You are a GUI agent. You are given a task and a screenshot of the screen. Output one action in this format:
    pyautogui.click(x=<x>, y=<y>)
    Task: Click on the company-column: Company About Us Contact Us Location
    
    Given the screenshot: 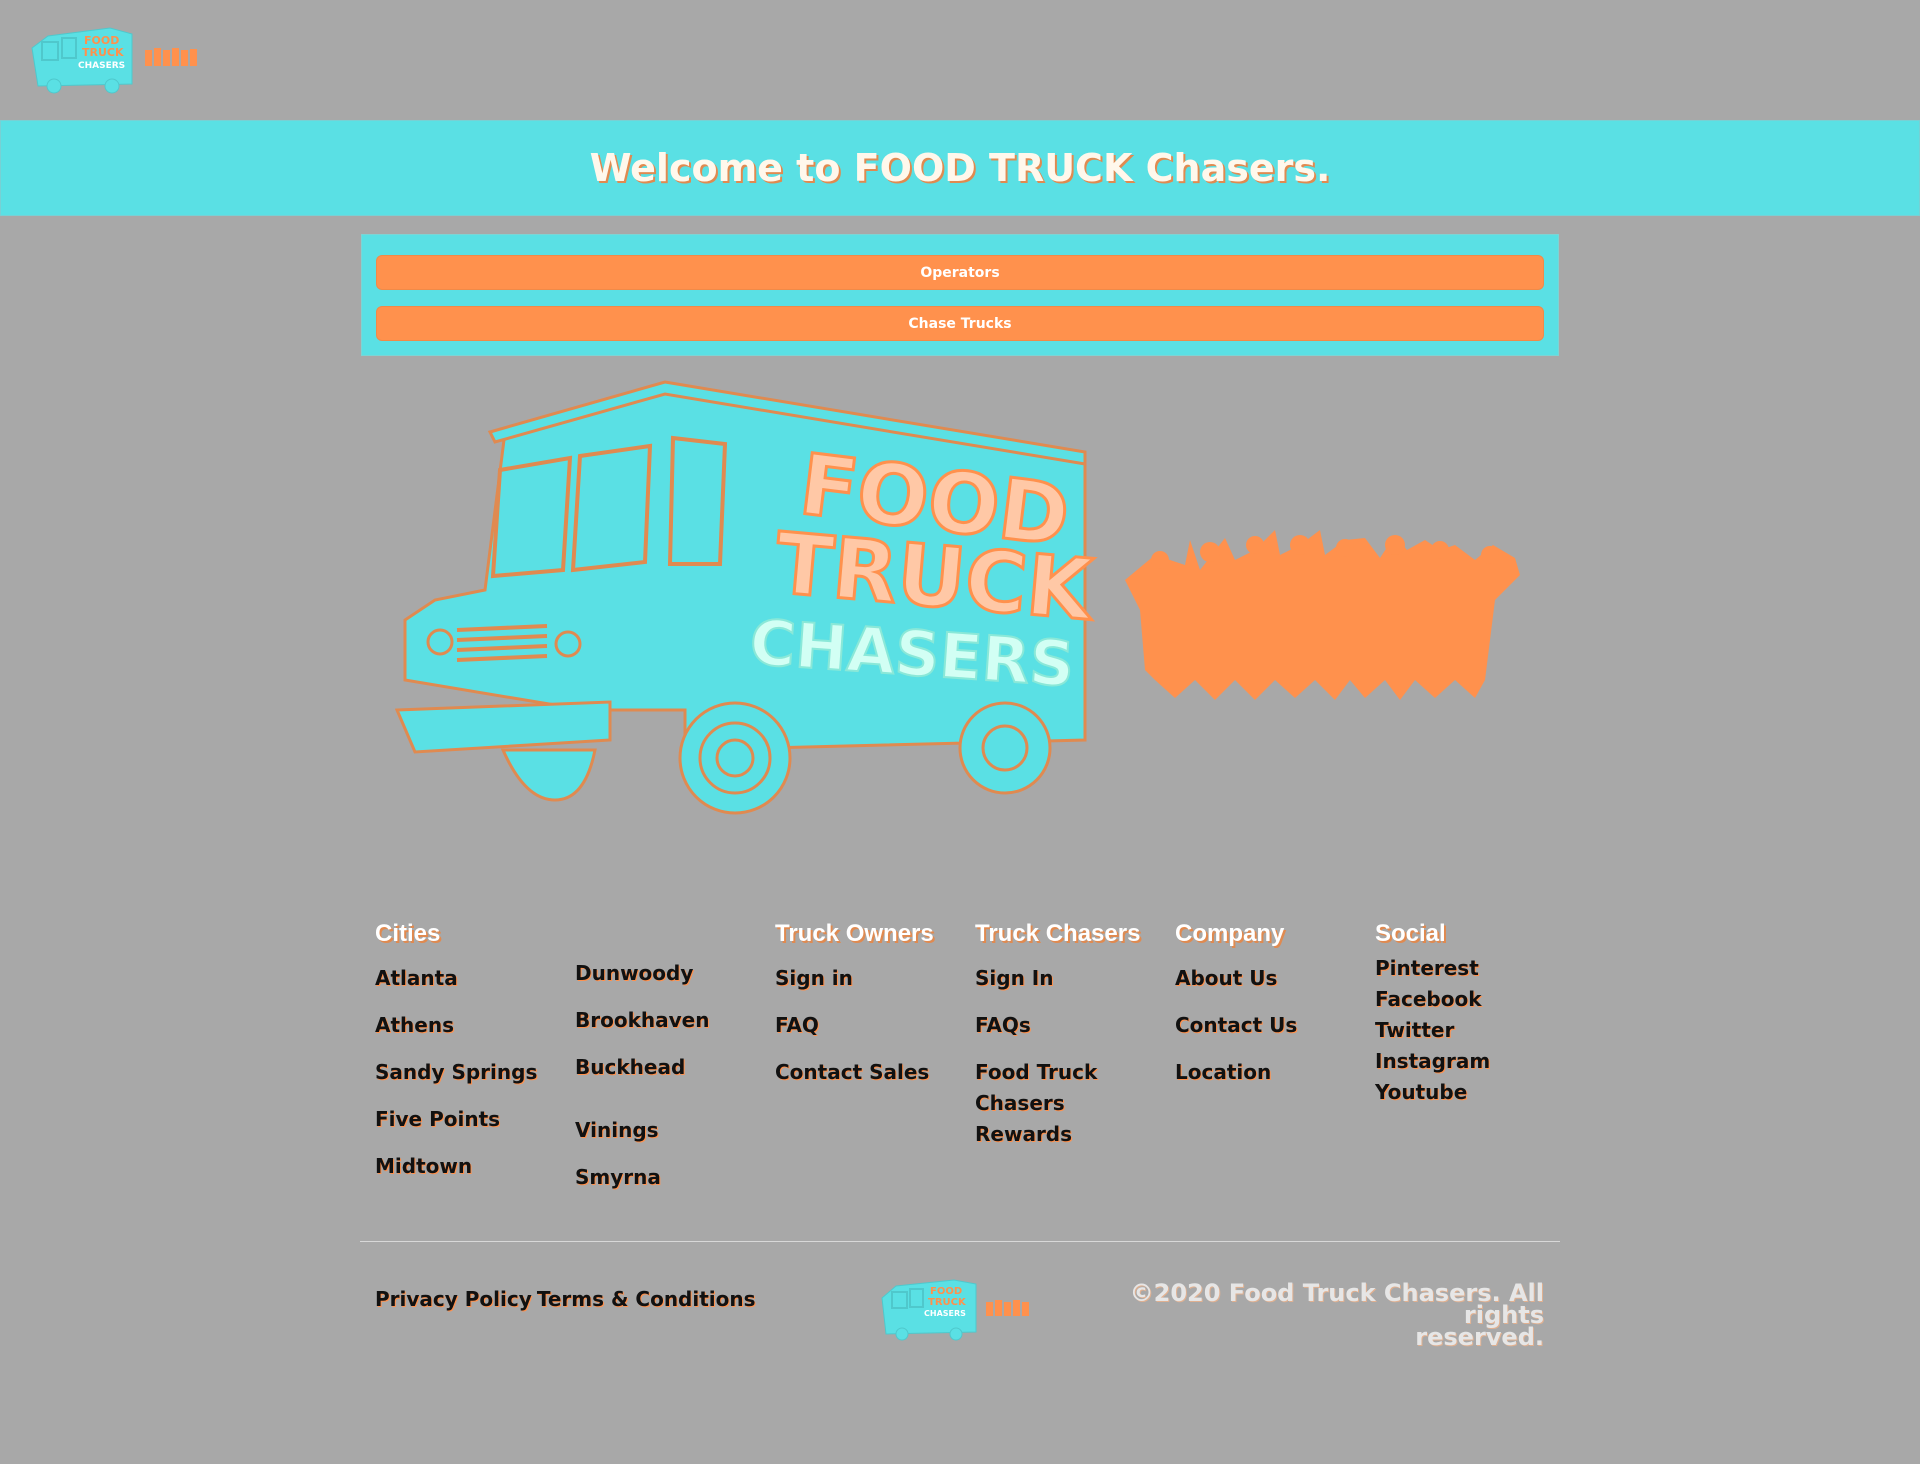 What is the action you would take?
    pyautogui.click(x=1236, y=1013)
    